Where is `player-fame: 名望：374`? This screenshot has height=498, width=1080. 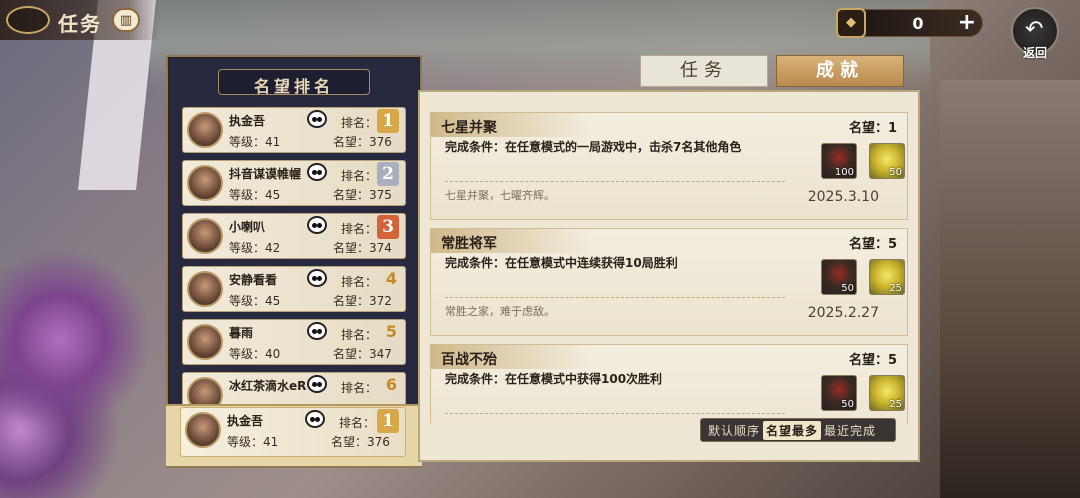 player-fame: 名望：374 is located at coordinates (362, 248).